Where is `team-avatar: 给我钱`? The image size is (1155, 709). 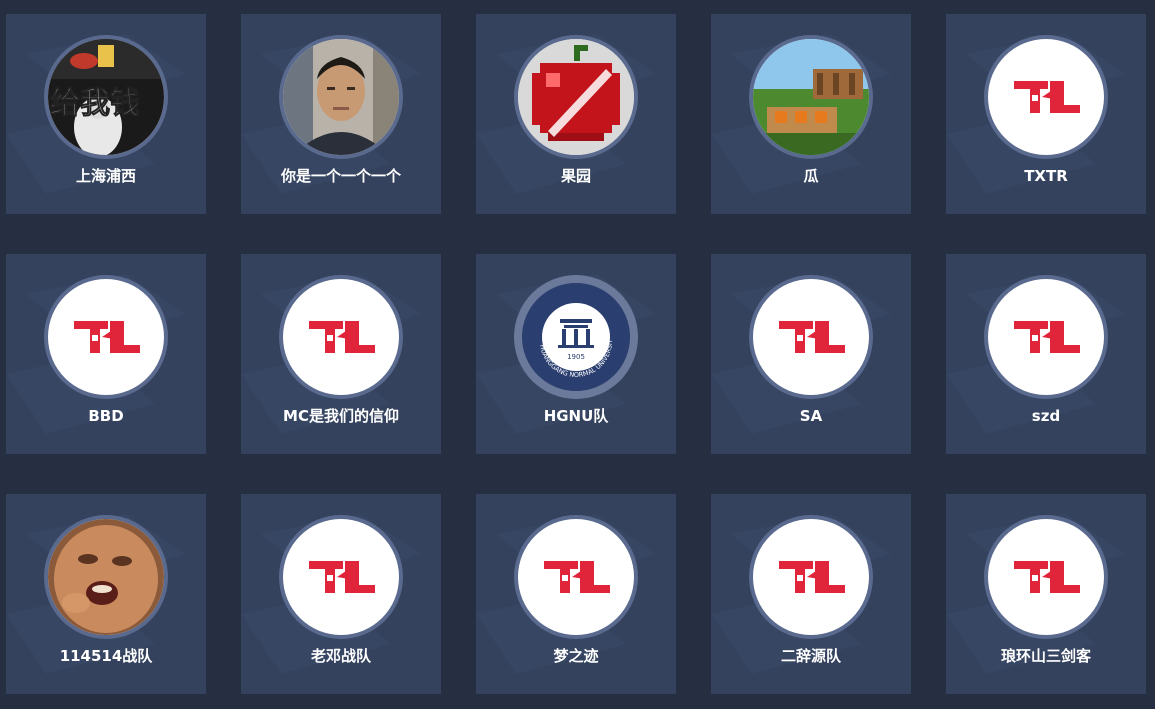 team-avatar: 给我钱 is located at coordinates (106, 97).